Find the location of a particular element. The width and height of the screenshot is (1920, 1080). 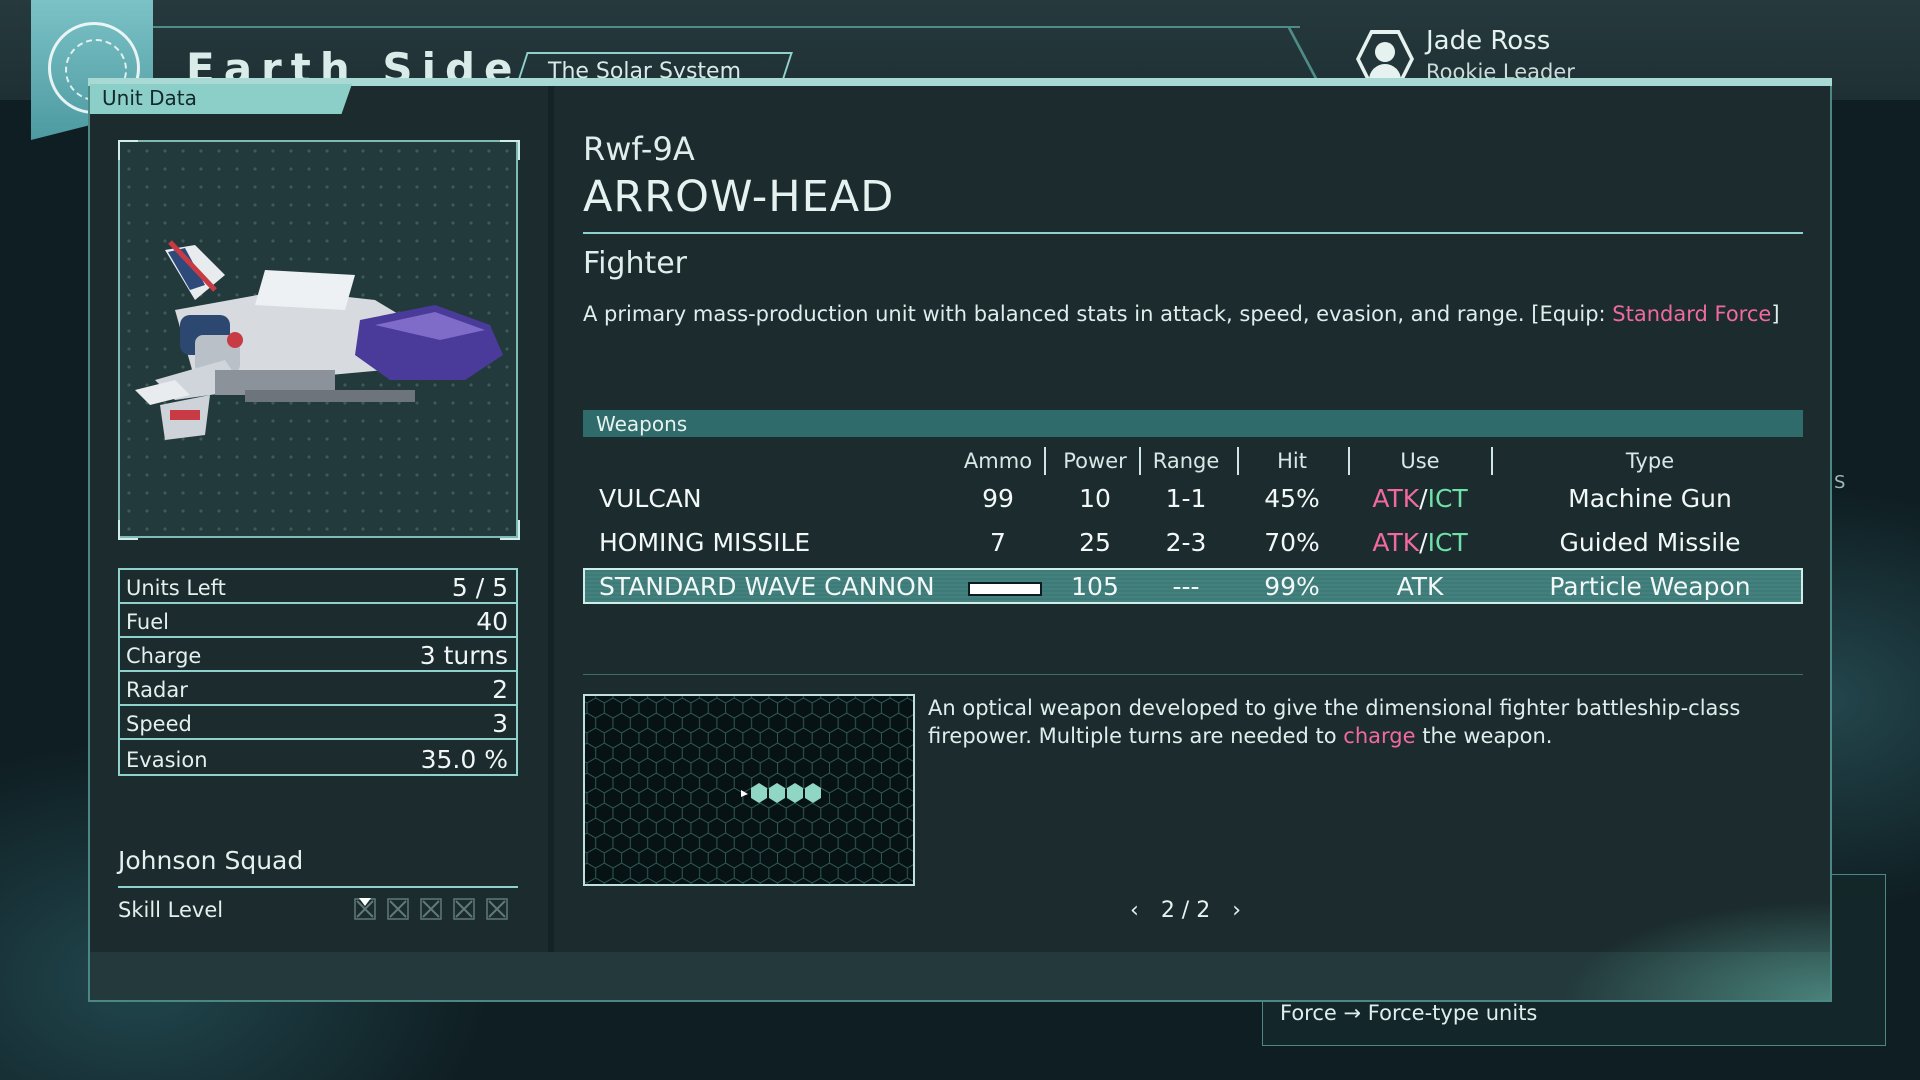

col-header-ammo: Ammo is located at coordinates (998, 461).